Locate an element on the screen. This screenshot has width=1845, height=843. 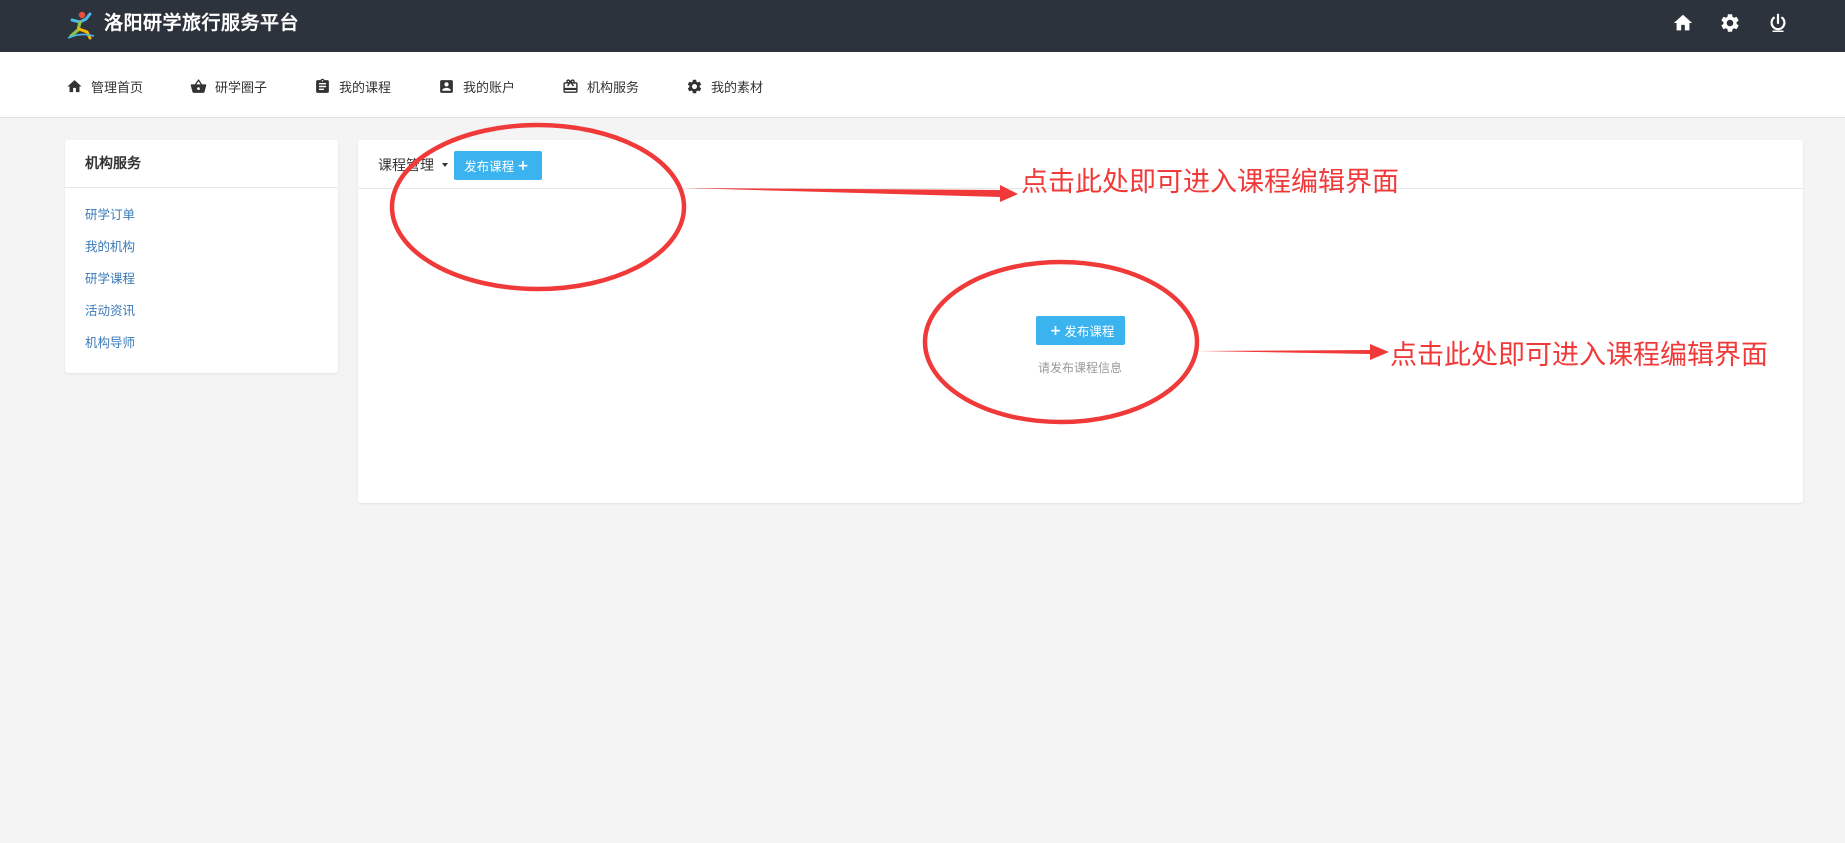
sidebar-title: 机构服务 is located at coordinates (201, 164).